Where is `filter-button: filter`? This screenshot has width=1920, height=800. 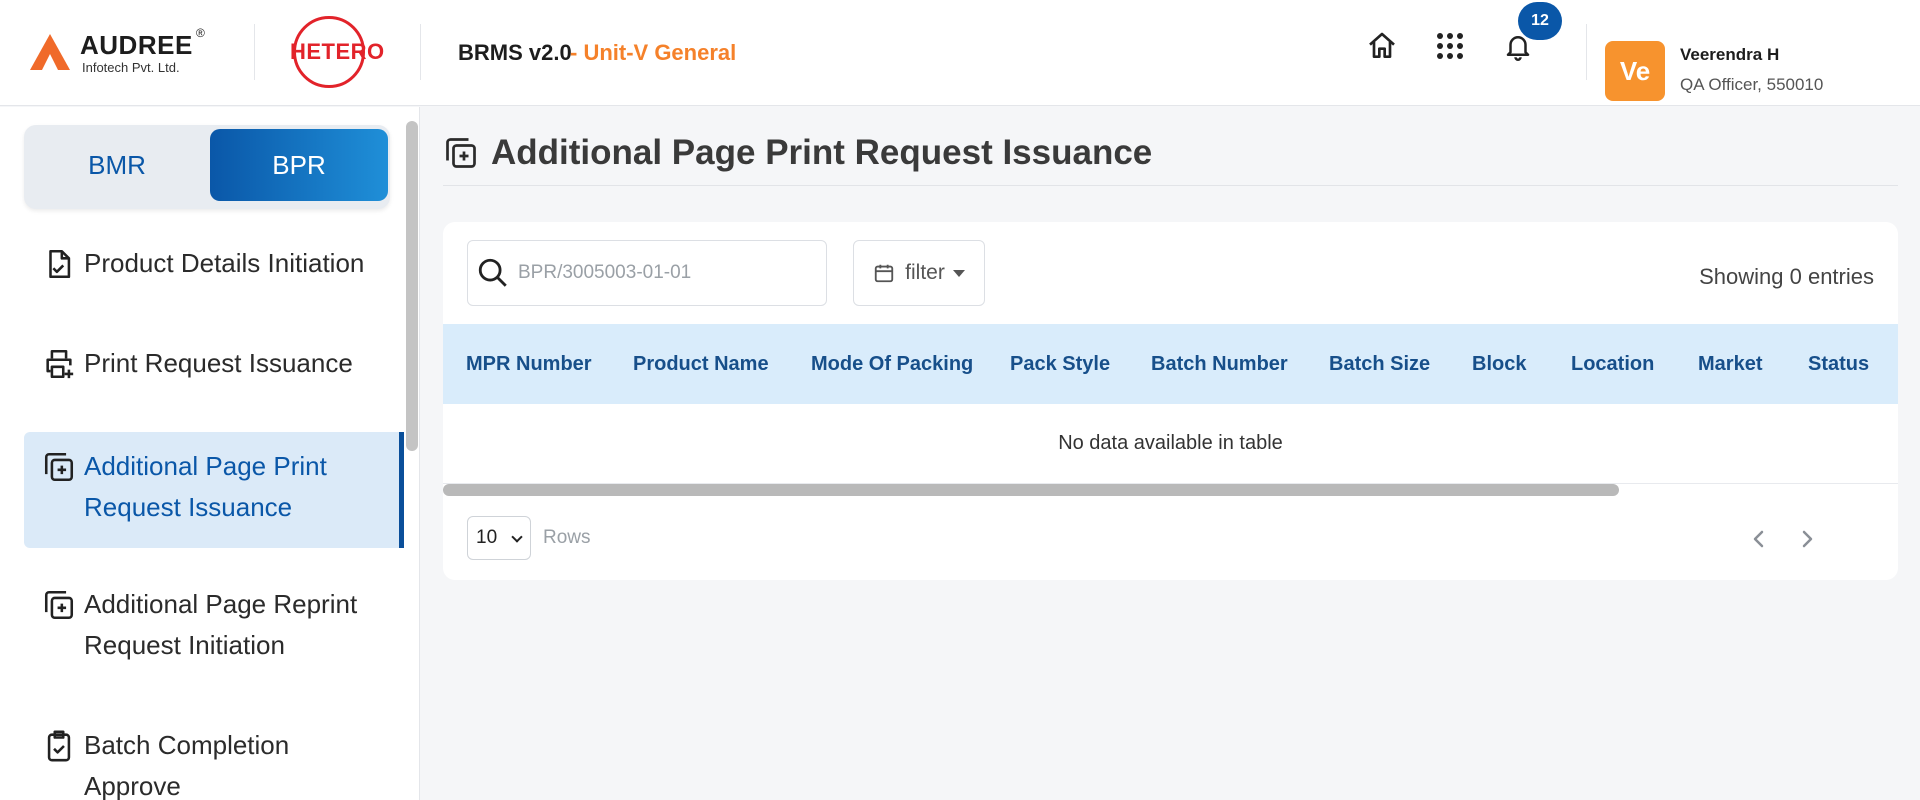 filter-button: filter is located at coordinates (919, 273).